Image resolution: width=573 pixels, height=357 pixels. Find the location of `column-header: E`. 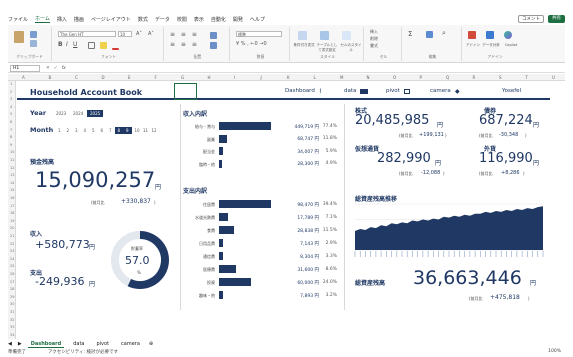

column-header: E is located at coordinates (129, 77).